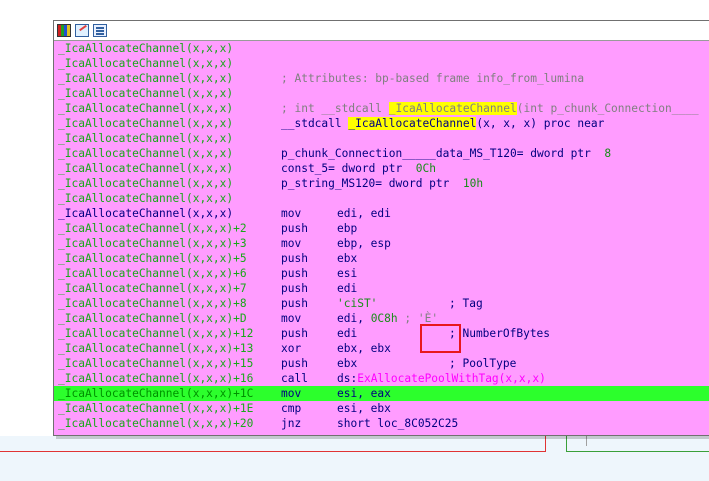 The height and width of the screenshot is (481, 709). What do you see at coordinates (545, 444) in the screenshot?
I see `edge-false-branch-vertical` at bounding box center [545, 444].